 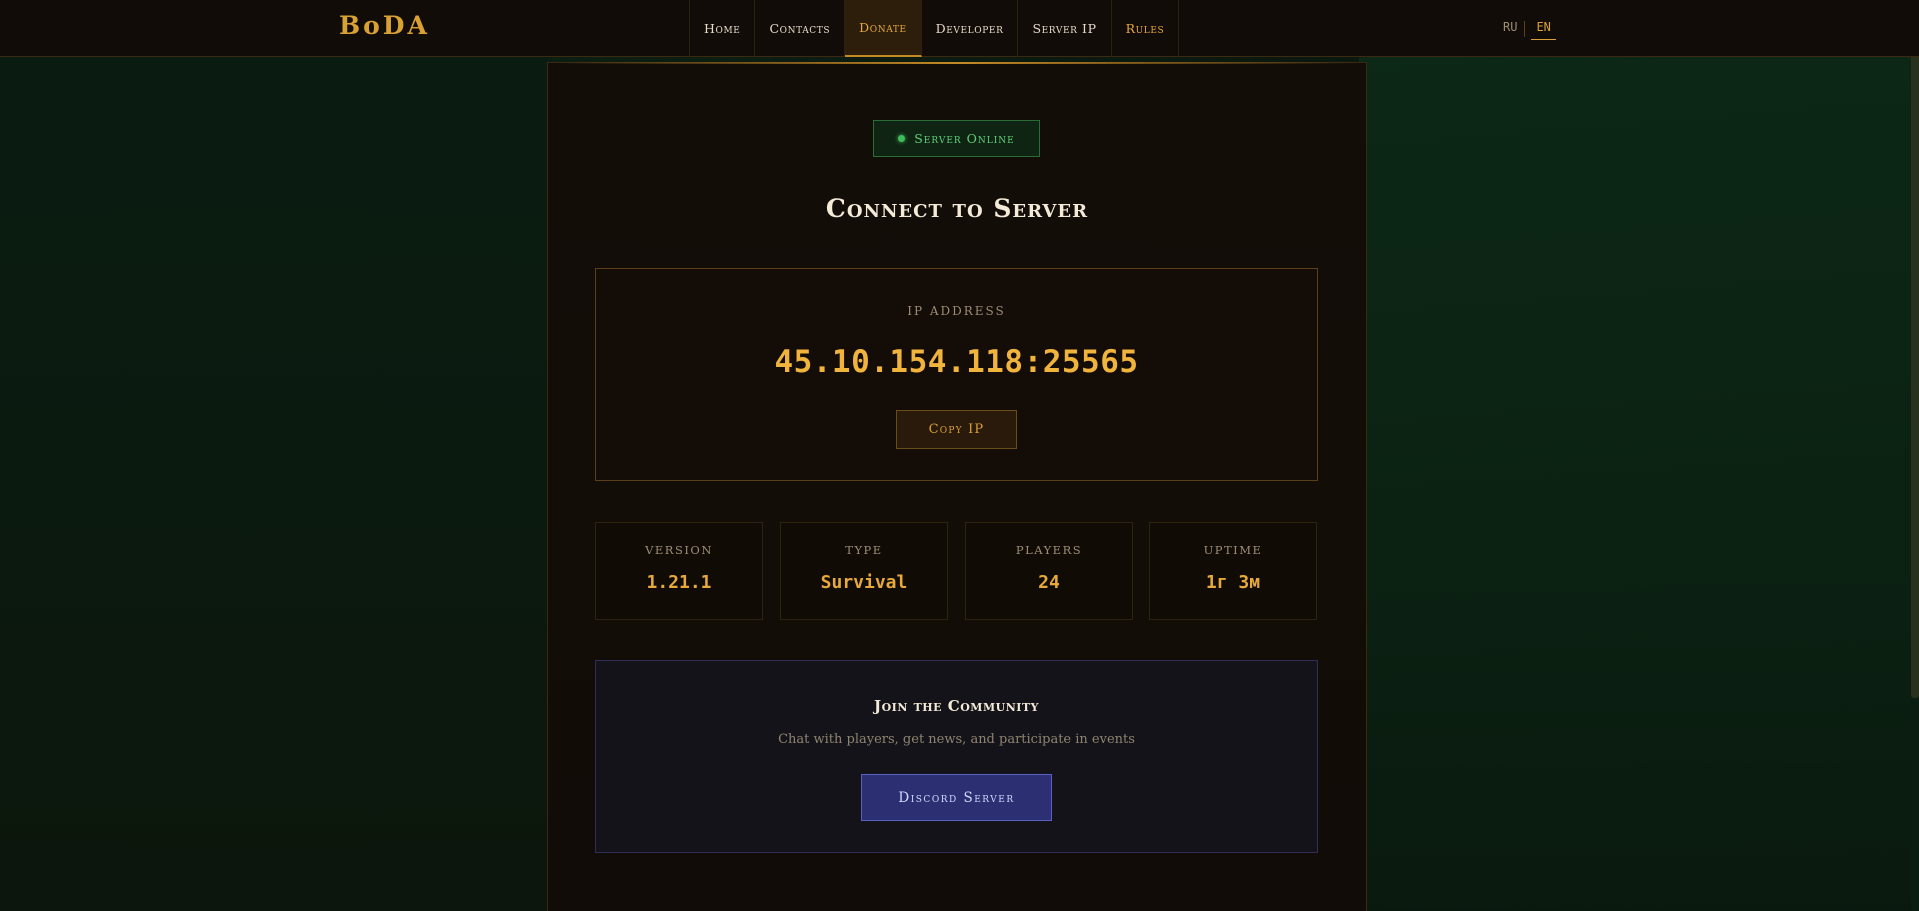 I want to click on nav-item-rules: Rules, so click(x=1146, y=28).